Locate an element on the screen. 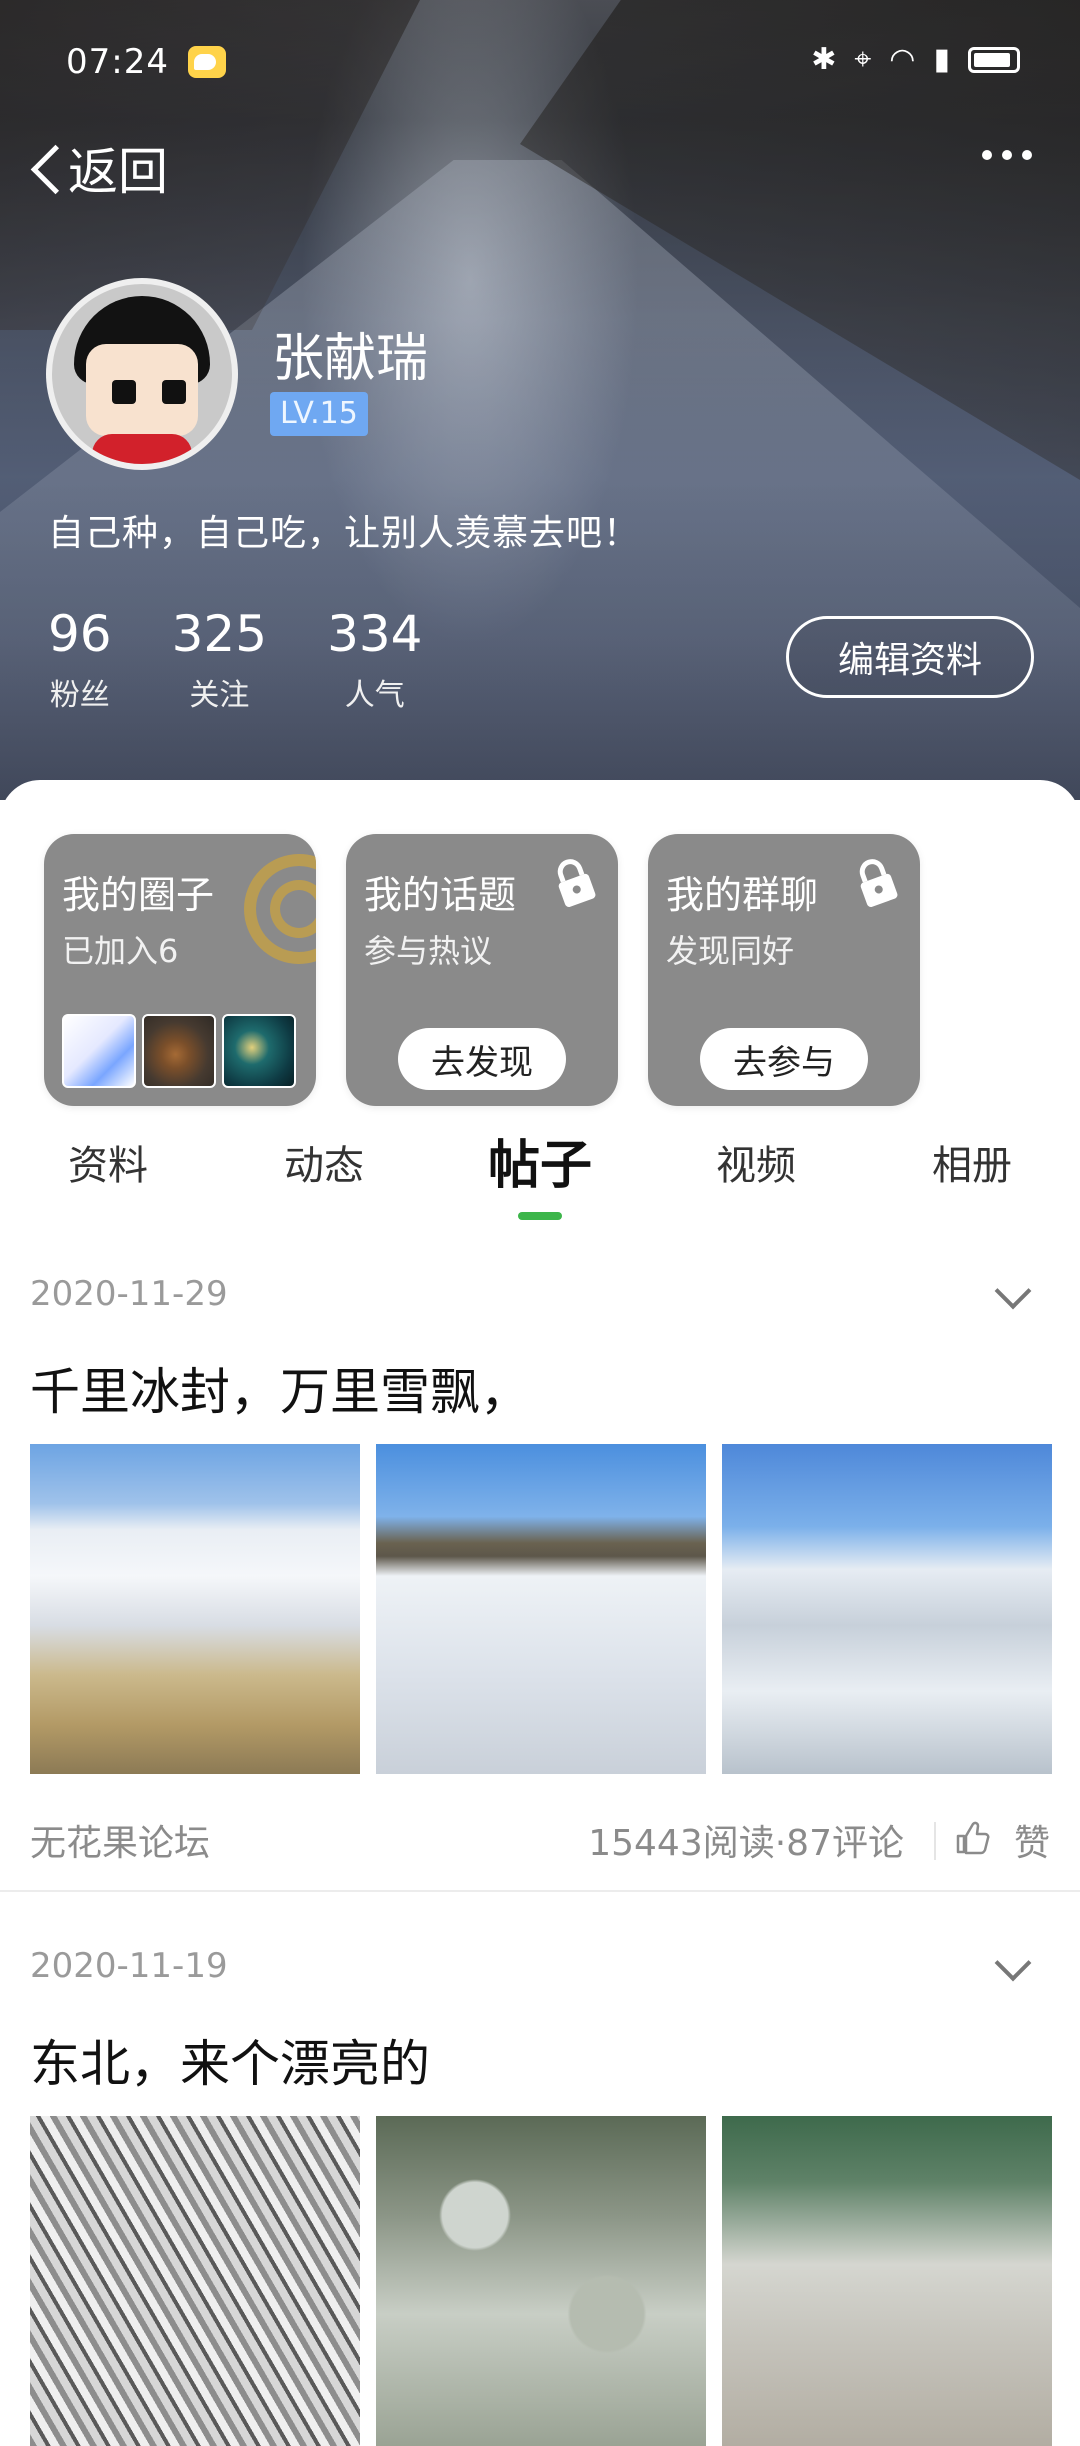  username: 张献瑞 is located at coordinates (350, 359).